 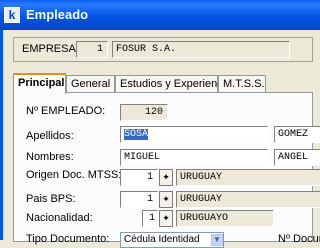 What do you see at coordinates (225, 218) in the screenshot?
I see `nacionalidad-value-field: URUGUAYO` at bounding box center [225, 218].